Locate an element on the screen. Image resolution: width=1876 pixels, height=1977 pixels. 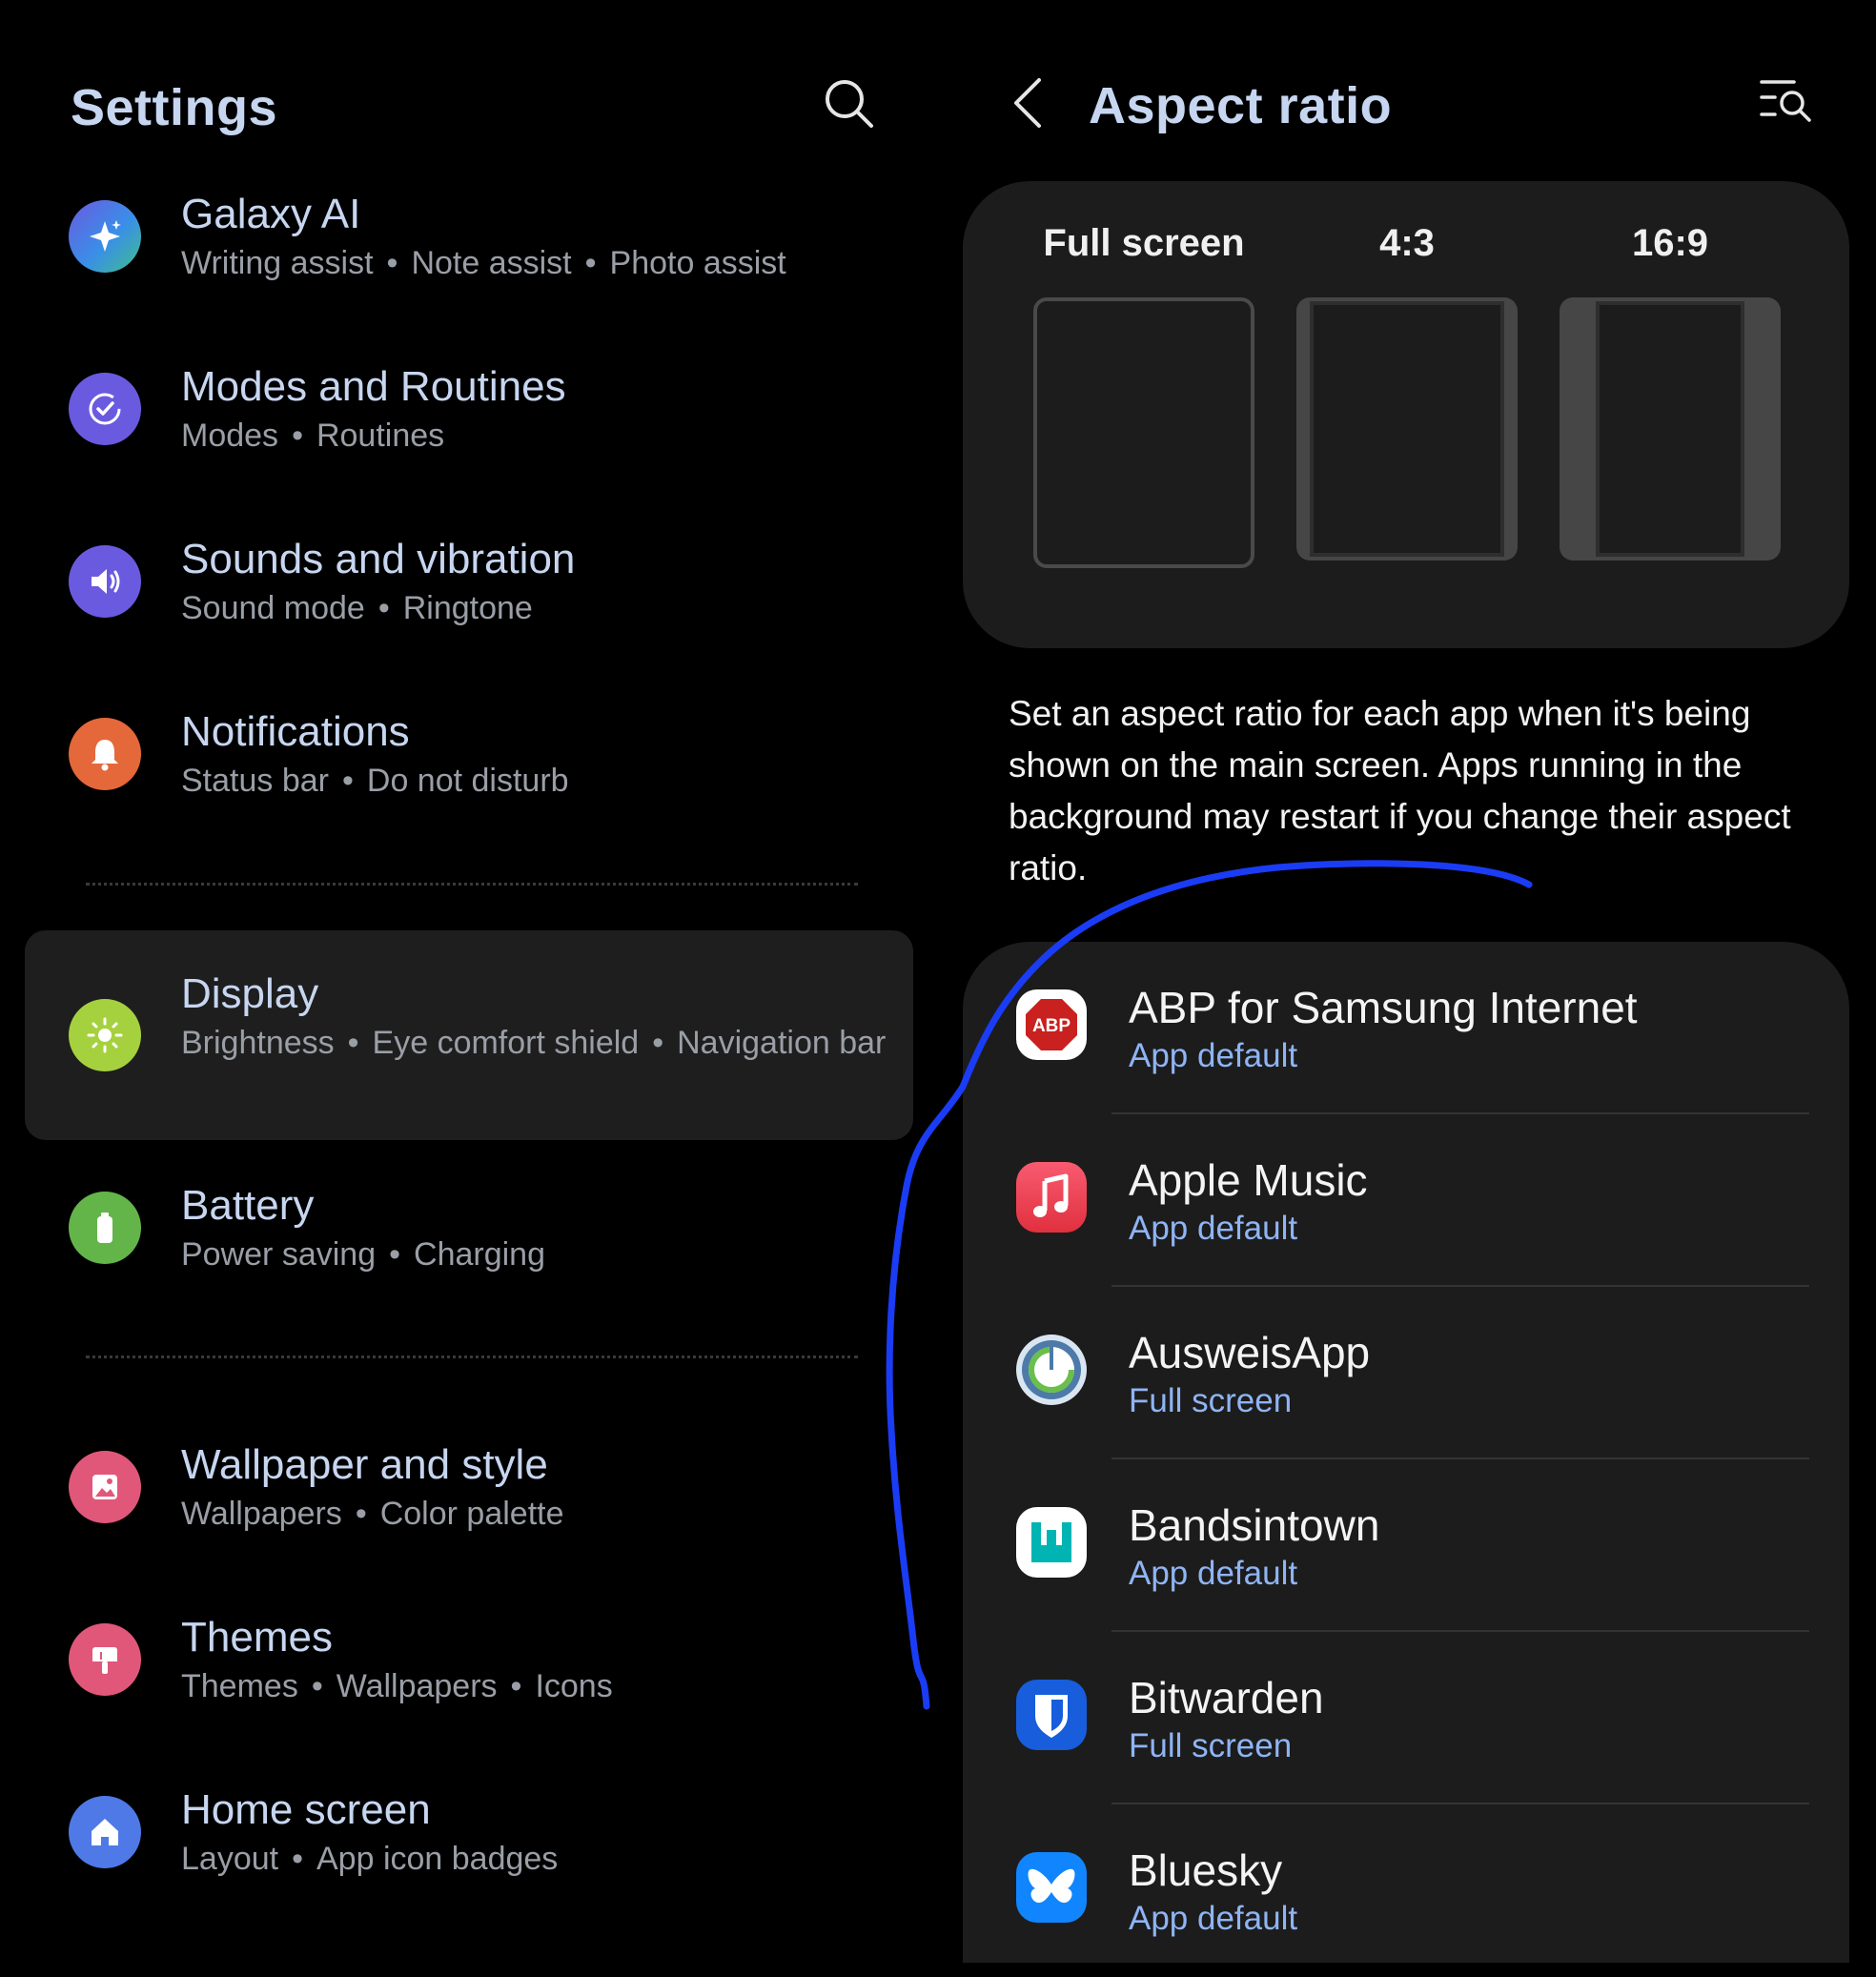
settings-item-subtitle: Status bar • Do not disturb is located at coordinates (375, 781).